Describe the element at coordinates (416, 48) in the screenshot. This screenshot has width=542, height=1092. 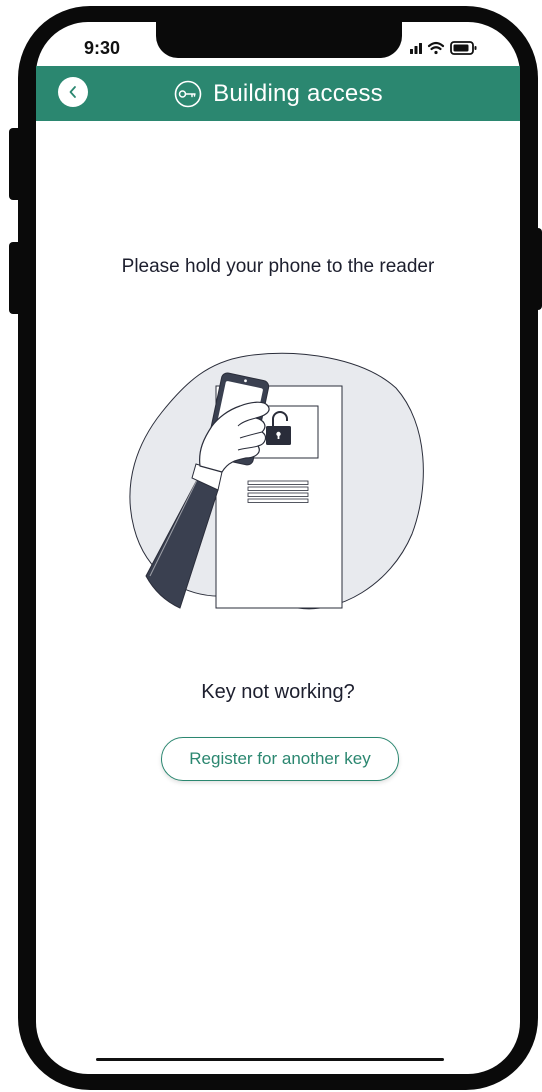
I see `signal-icon` at that location.